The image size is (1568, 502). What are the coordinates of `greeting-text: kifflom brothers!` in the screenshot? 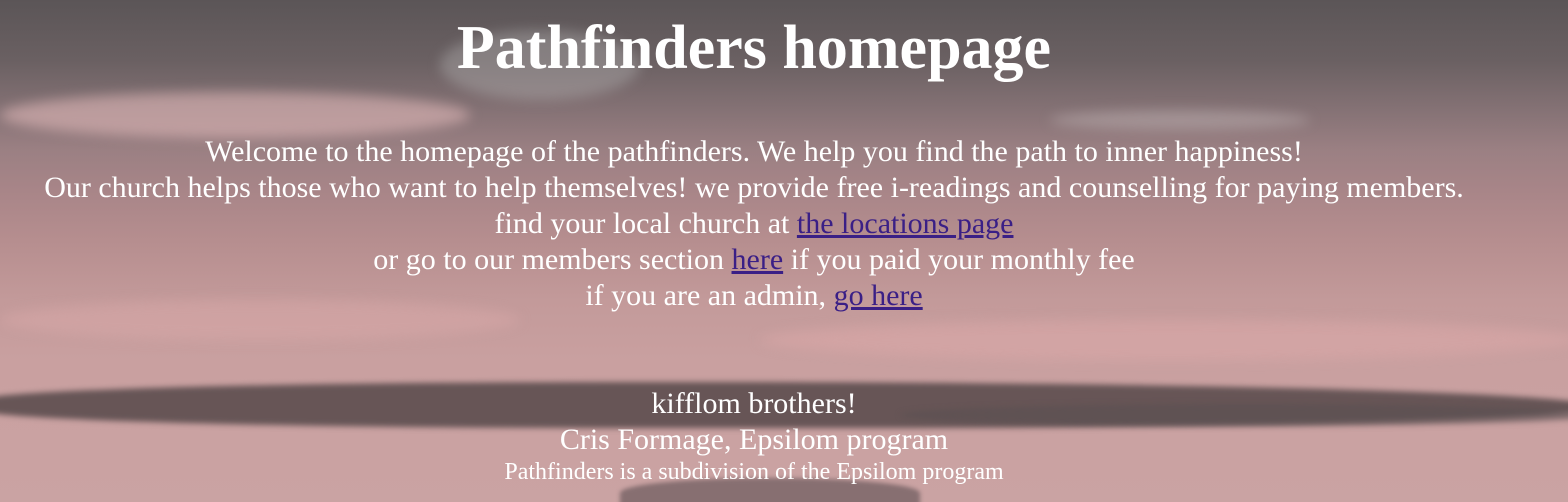 It's located at (754, 403).